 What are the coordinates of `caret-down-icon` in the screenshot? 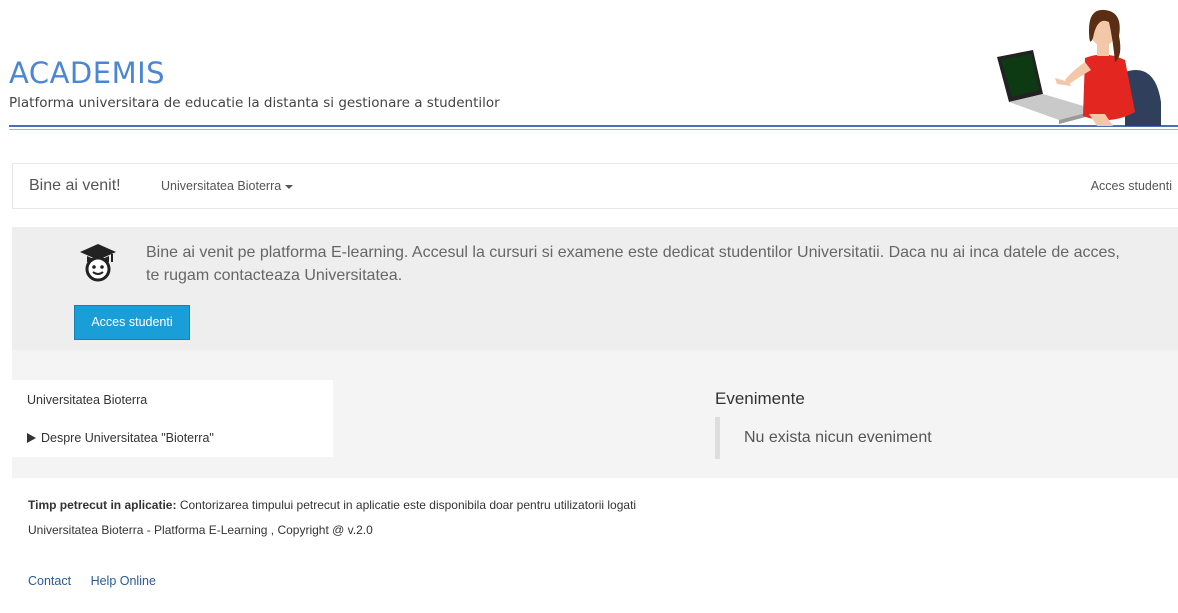 It's located at (289, 186).